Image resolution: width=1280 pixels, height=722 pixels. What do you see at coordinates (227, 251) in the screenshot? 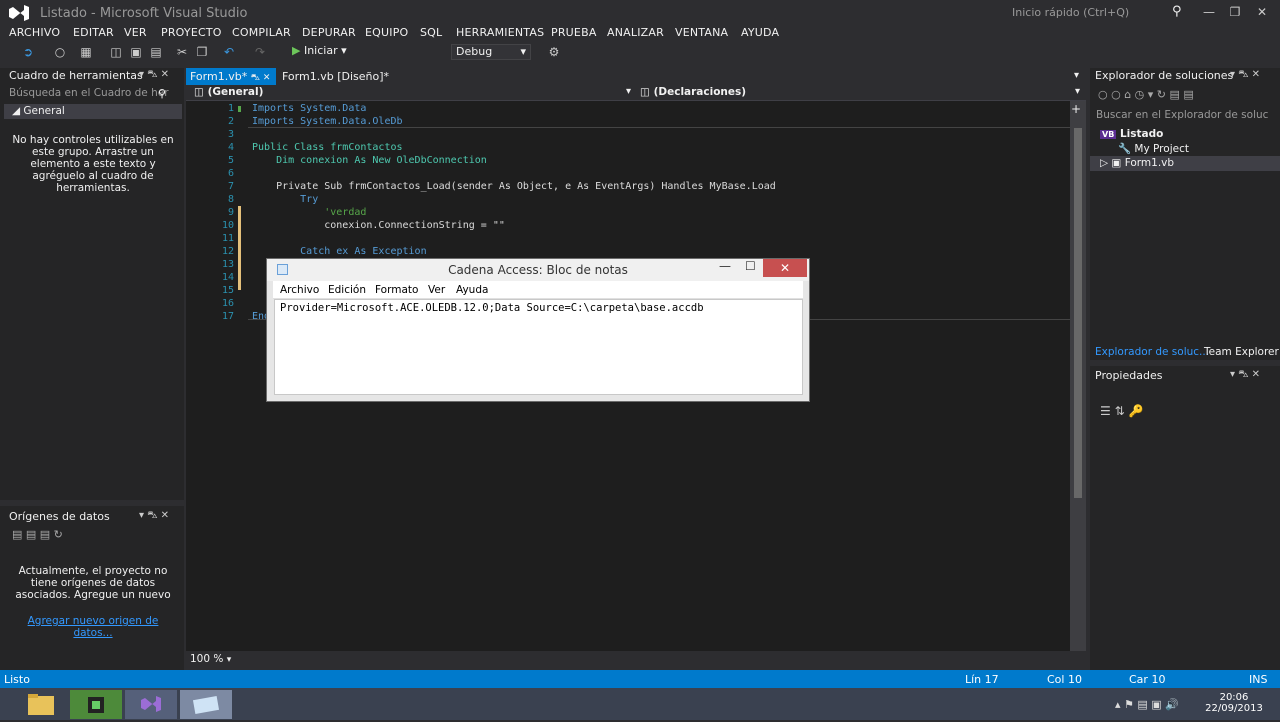
I see `line-number: 12` at bounding box center [227, 251].